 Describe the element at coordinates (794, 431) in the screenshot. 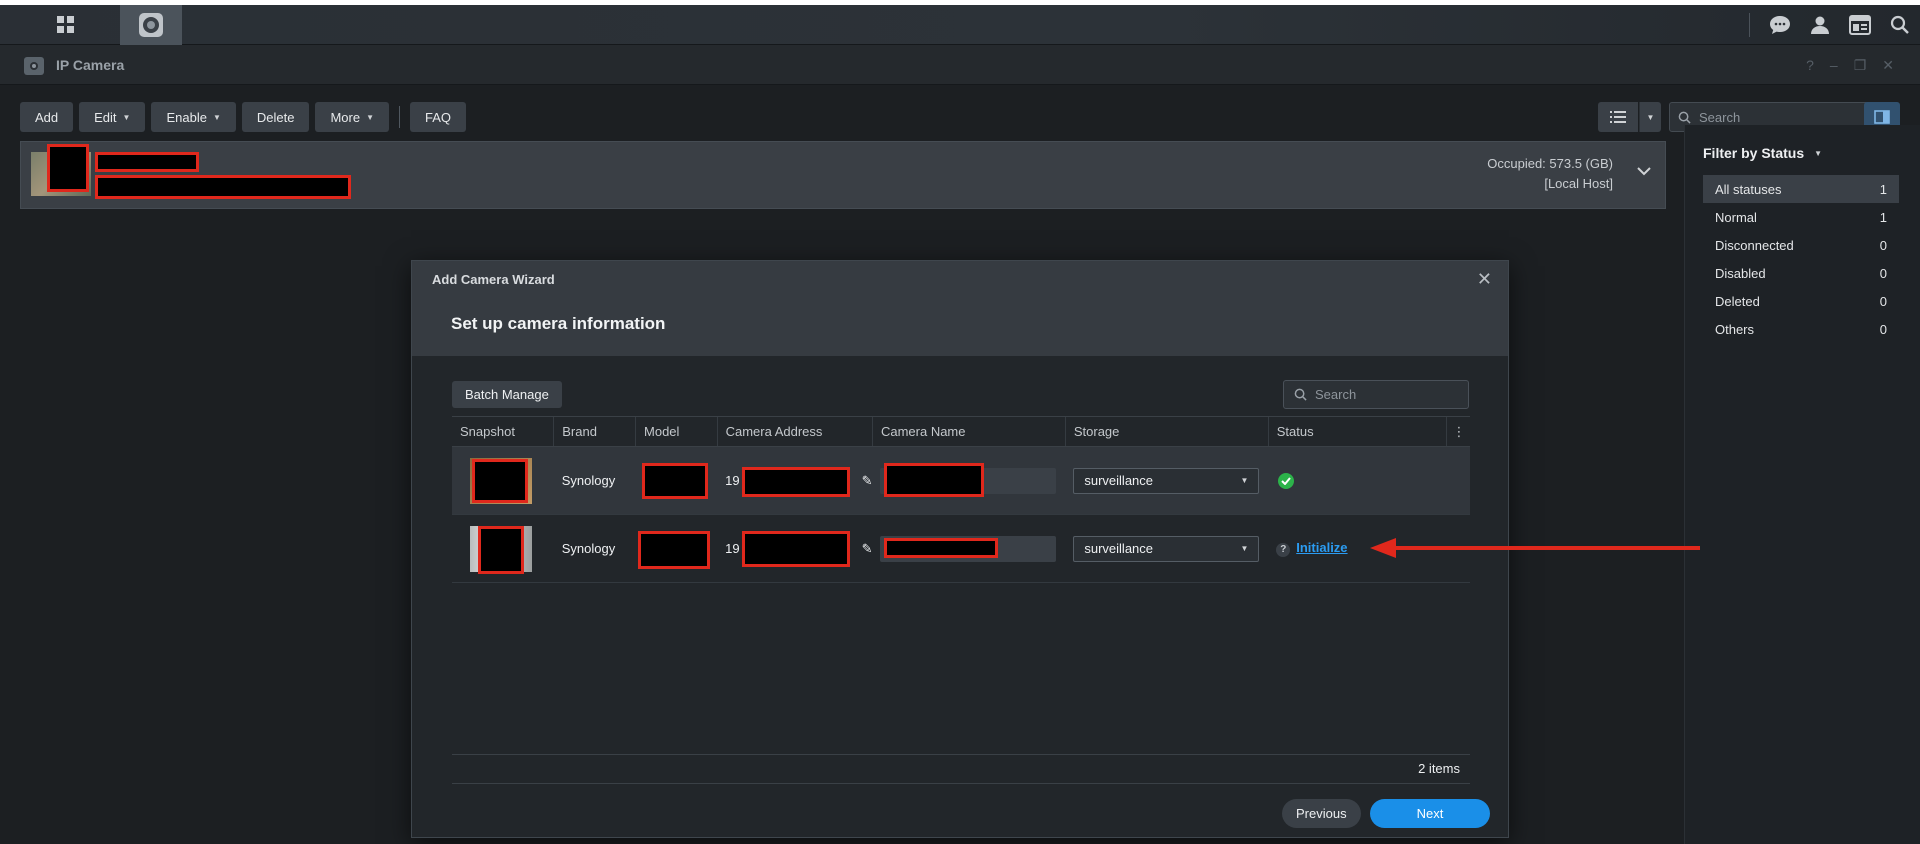

I see `column-header-camera-address: Camera Address` at that location.